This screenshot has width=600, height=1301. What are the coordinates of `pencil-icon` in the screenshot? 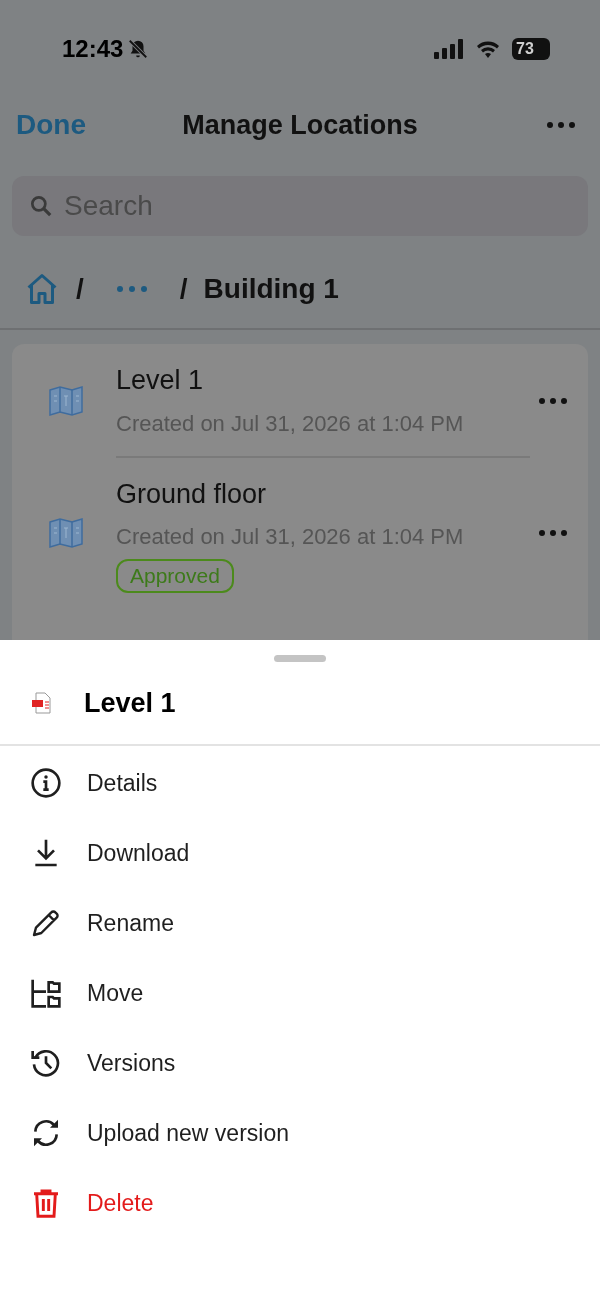 It's located at (46, 923).